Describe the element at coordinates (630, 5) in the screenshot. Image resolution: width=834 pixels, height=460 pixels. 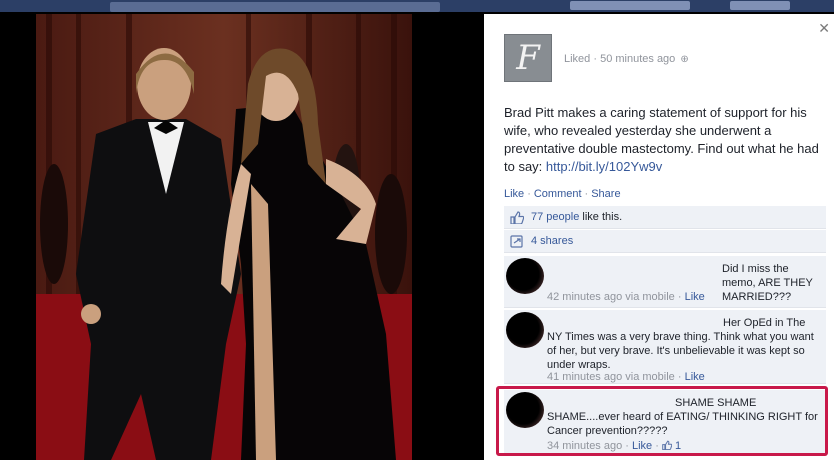
I see `profile-link` at that location.